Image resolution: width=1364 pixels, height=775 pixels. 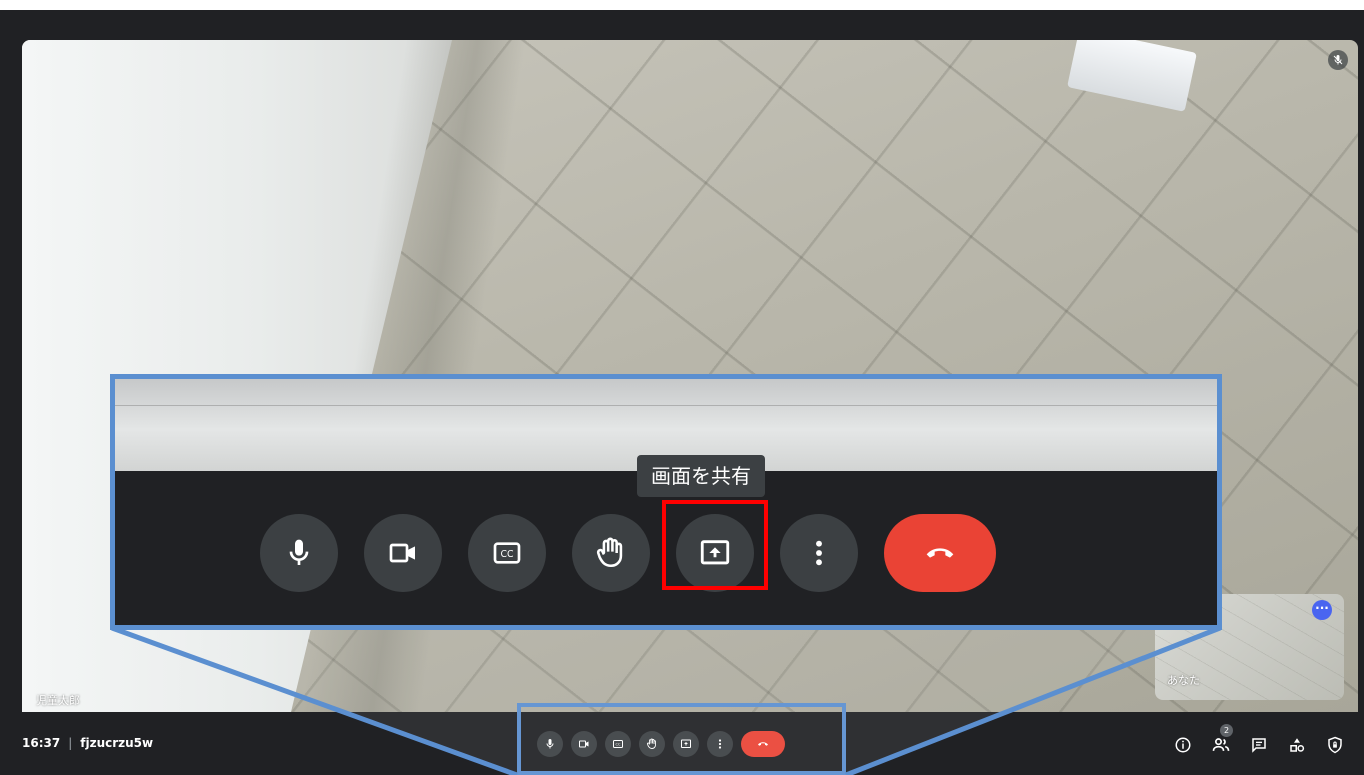 I want to click on mic-icon, so click(x=299, y=552).